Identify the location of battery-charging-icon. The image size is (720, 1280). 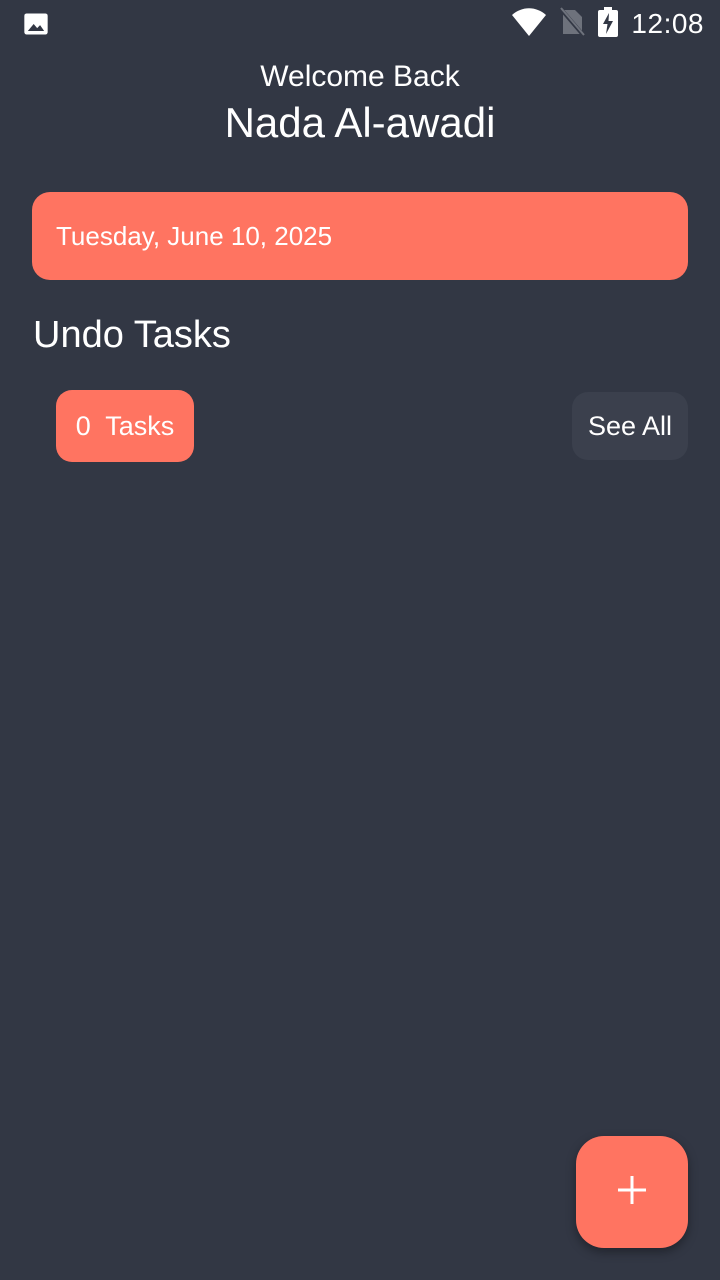
(608, 24).